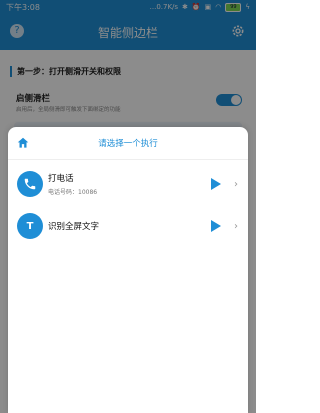 This screenshot has width=320, height=413. Describe the element at coordinates (30, 184) in the screenshot. I see `phone-icon` at that location.